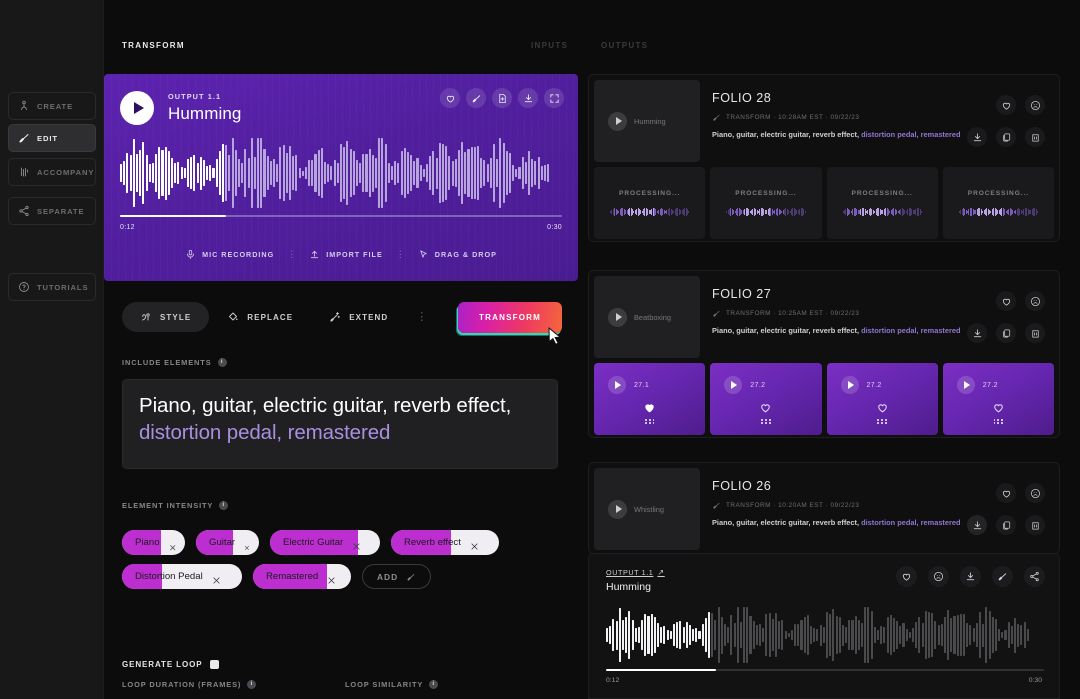 The image size is (1080, 699). What do you see at coordinates (227, 542) in the screenshot?
I see `intensity-pill: Guitar` at bounding box center [227, 542].